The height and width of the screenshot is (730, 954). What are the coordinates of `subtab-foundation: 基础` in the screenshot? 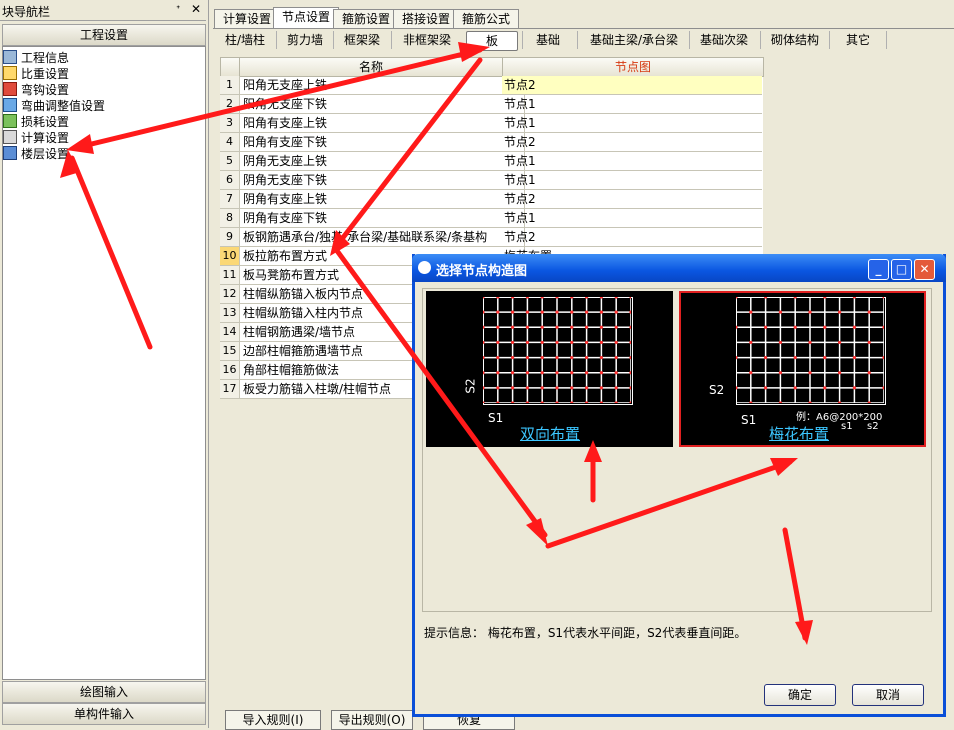 It's located at (548, 40).